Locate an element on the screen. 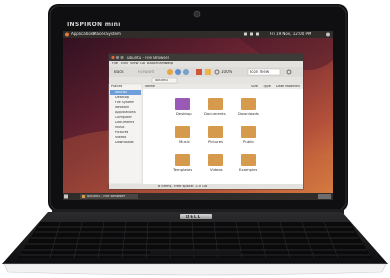 Image resolution: width=390 pixels, height=278 pixels. sidebar-item-music: Music is located at coordinates (120, 127).